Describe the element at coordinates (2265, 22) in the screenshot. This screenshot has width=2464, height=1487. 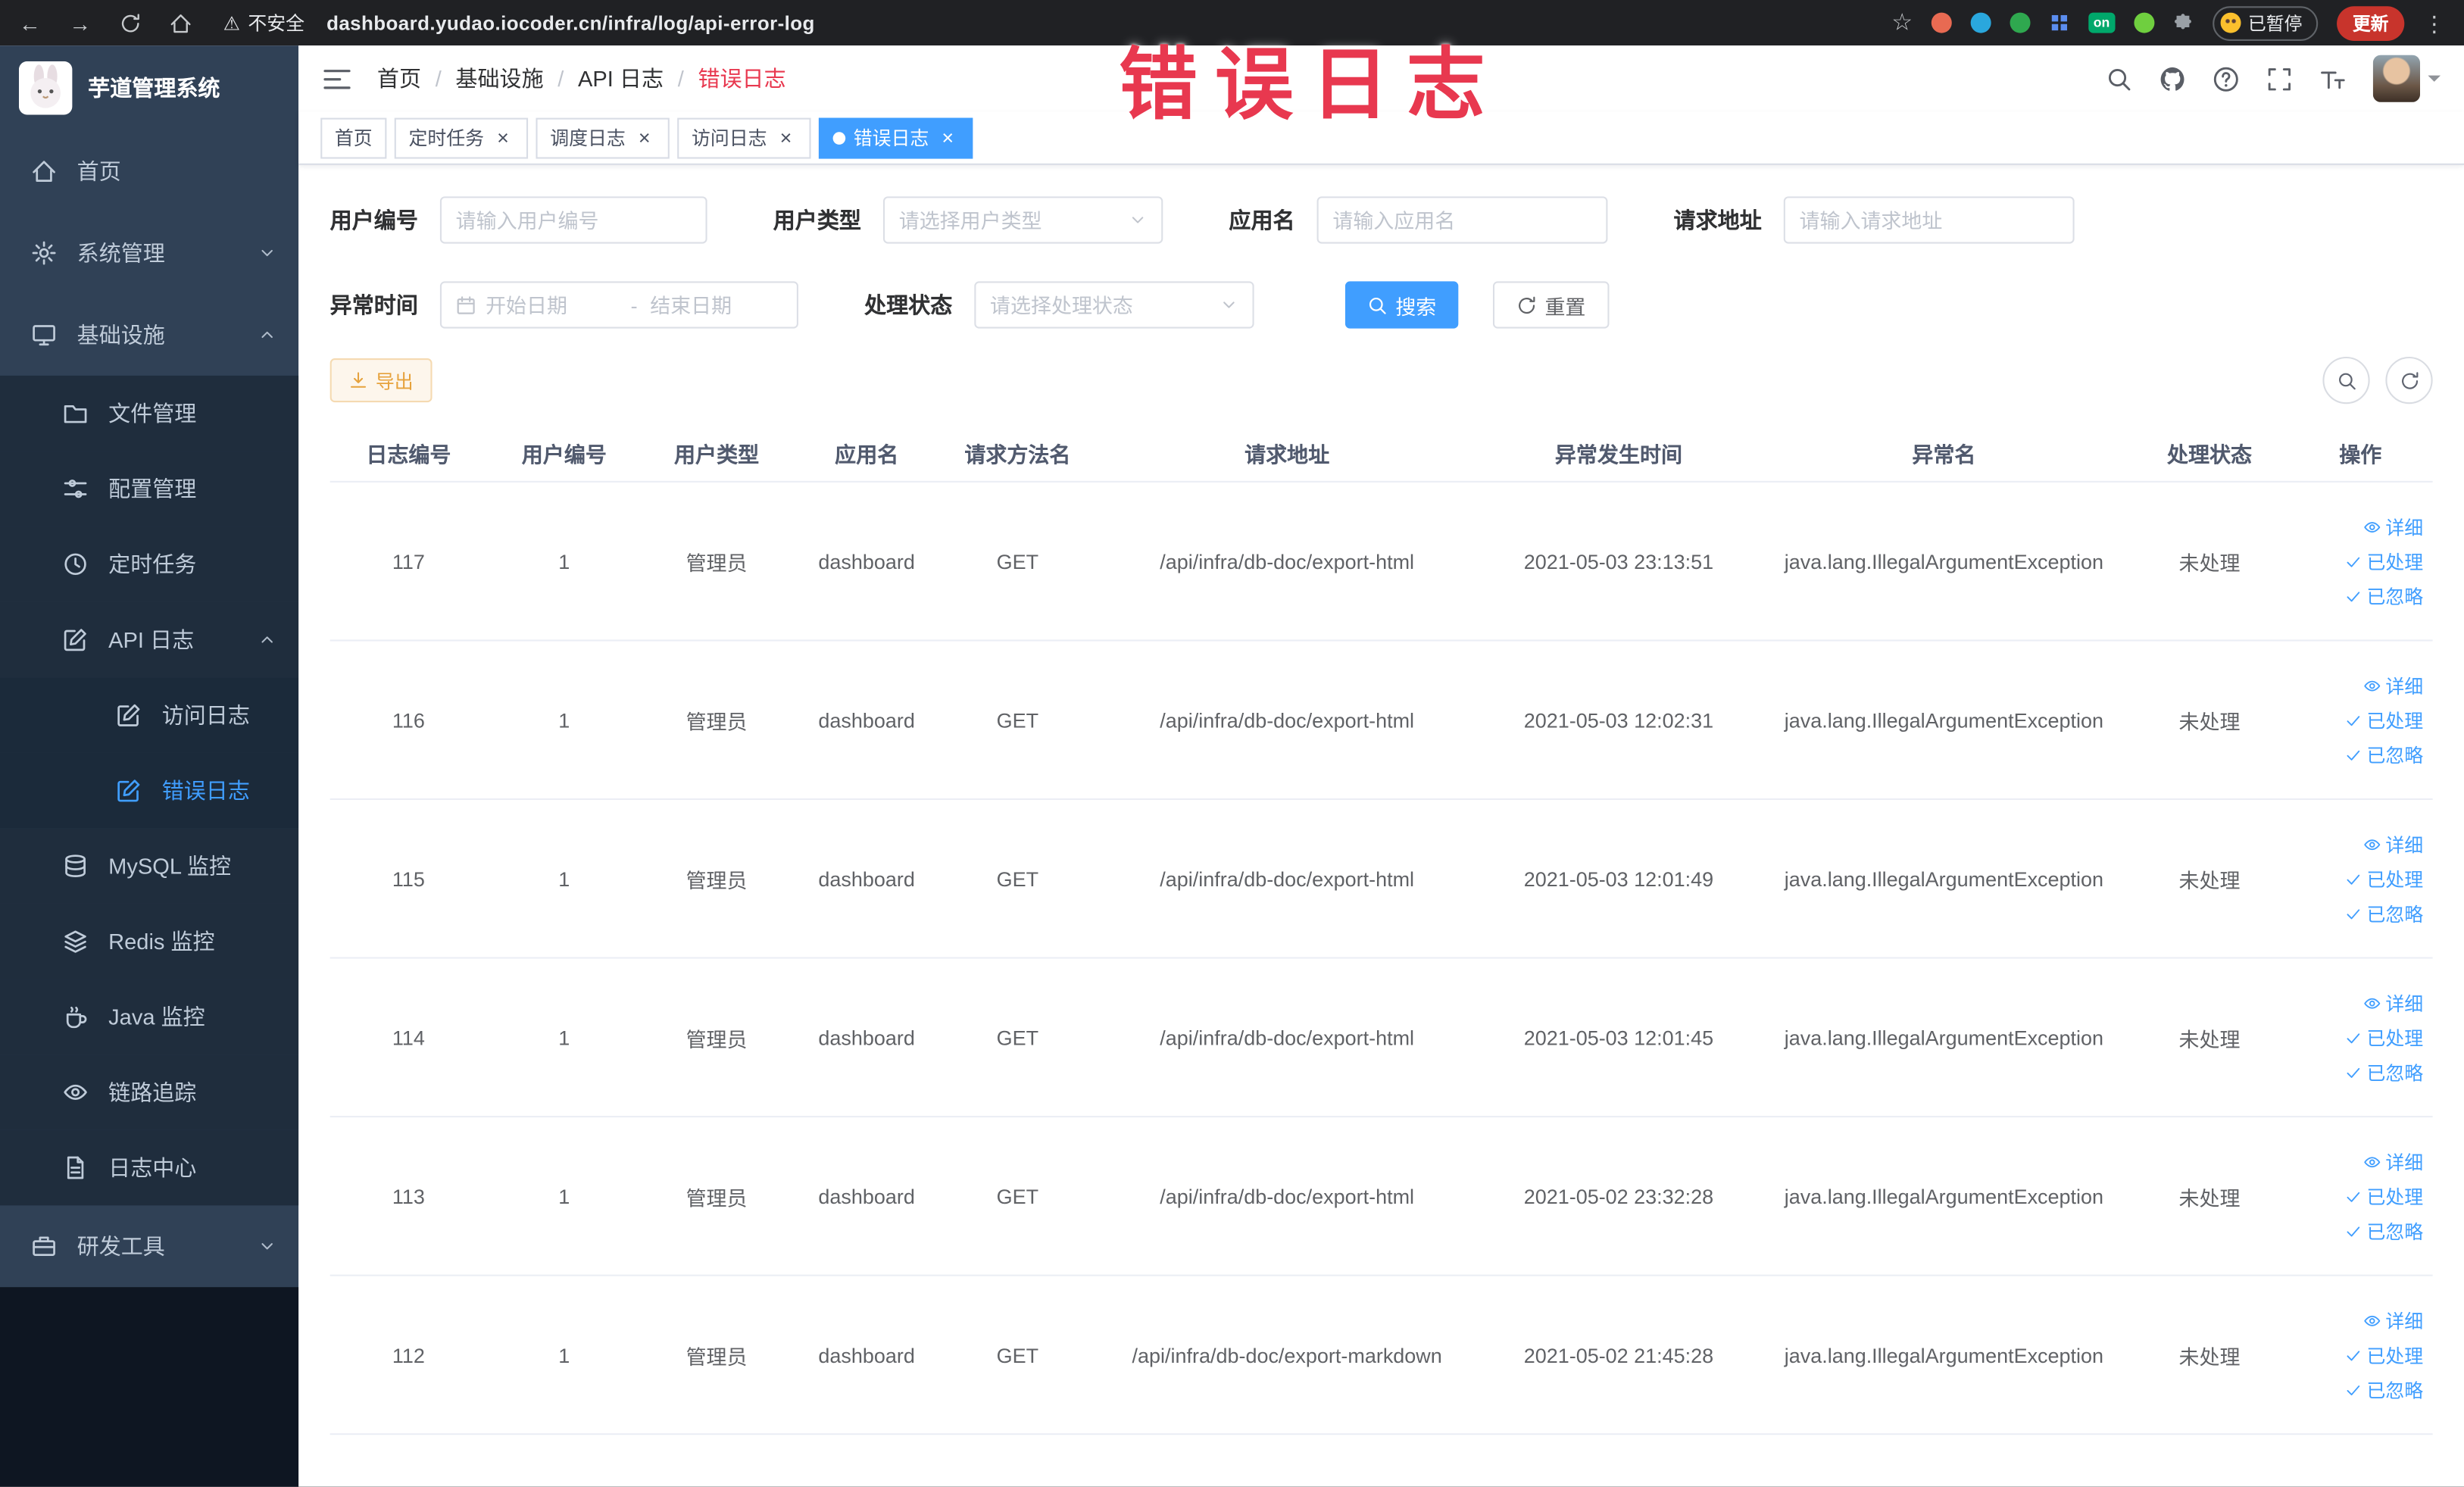
I see `paused-extension-chip: 已暂停` at that location.